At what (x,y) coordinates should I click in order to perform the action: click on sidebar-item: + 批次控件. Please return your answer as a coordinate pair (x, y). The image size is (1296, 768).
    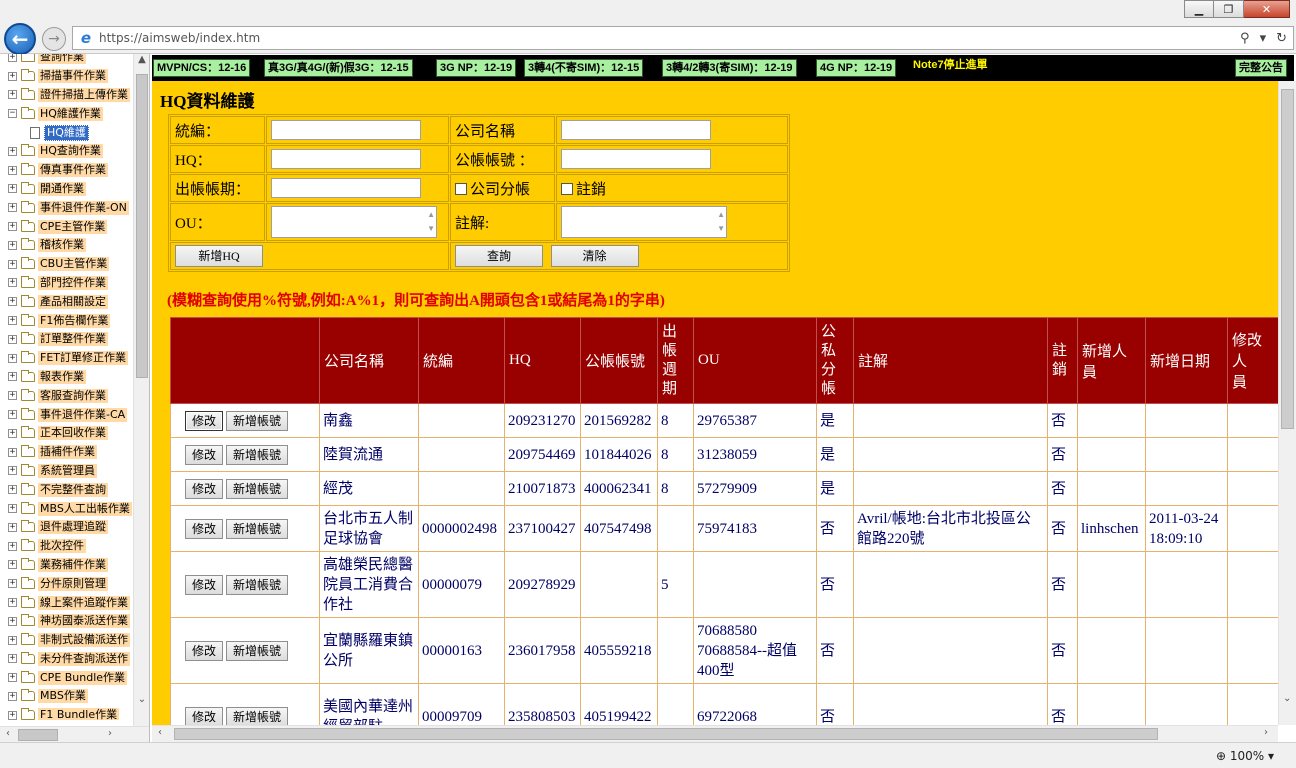
    Looking at the image, I should click on (66, 546).